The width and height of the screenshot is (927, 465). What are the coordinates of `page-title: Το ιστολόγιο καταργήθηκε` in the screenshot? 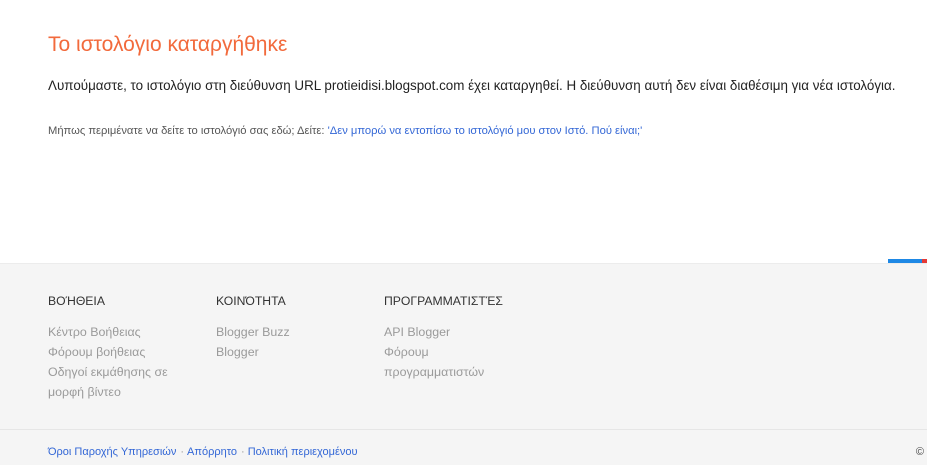 It's located at (168, 44).